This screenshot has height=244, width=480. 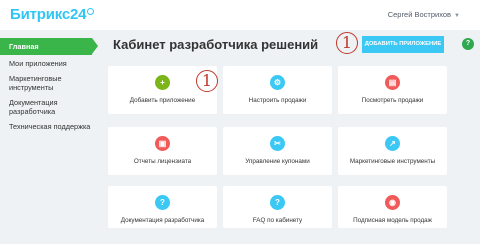 What do you see at coordinates (392, 82) in the screenshot?
I see `sales-icon: ▤` at bounding box center [392, 82].